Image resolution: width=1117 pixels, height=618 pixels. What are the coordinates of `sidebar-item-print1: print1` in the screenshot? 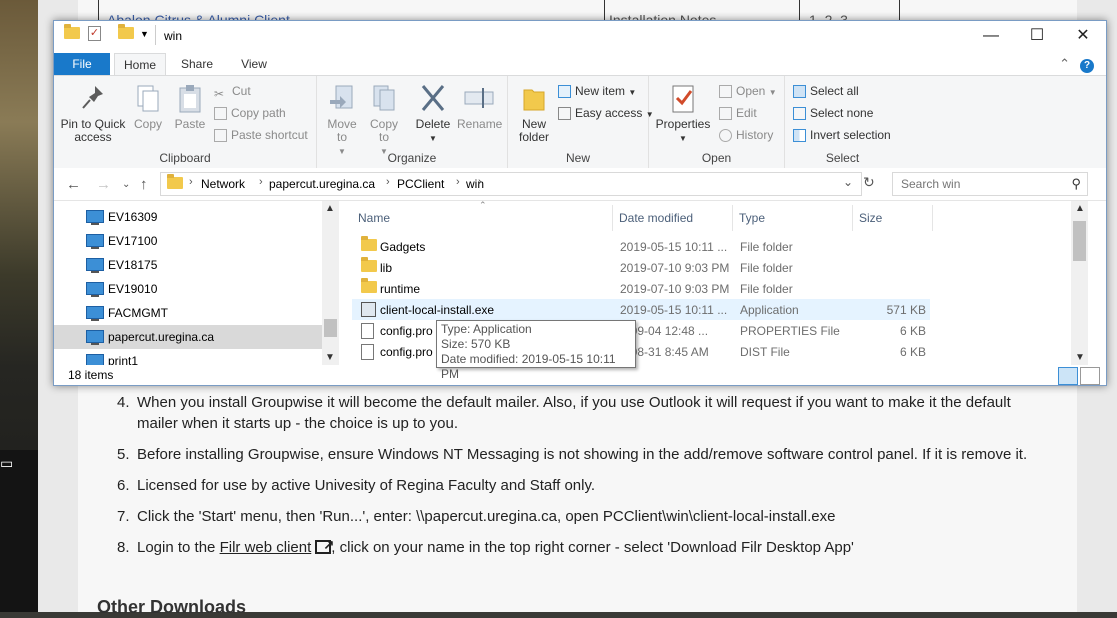 It's located at (188, 357).